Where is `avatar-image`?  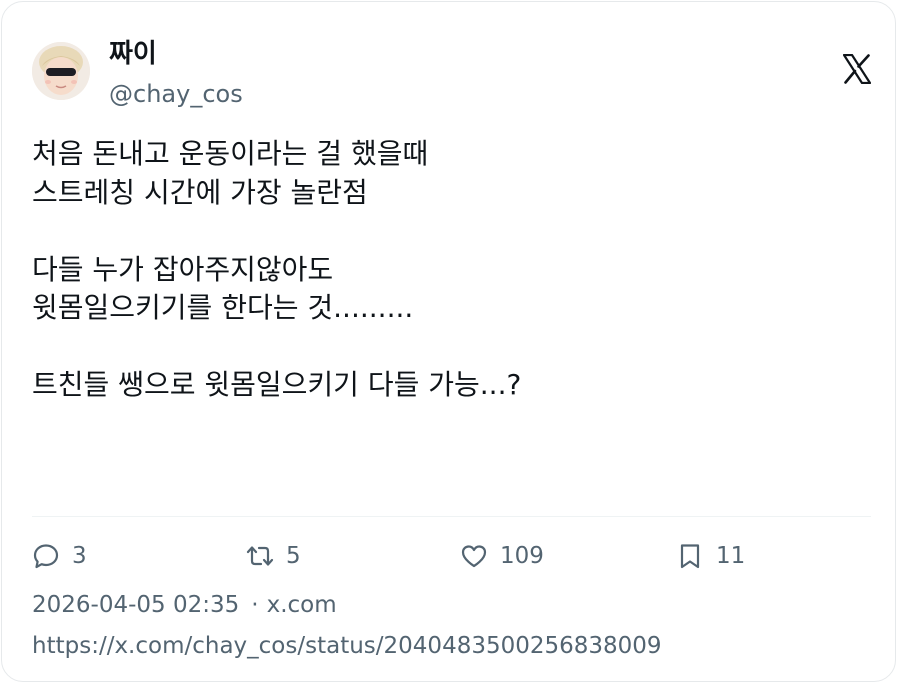 avatar-image is located at coordinates (61, 71).